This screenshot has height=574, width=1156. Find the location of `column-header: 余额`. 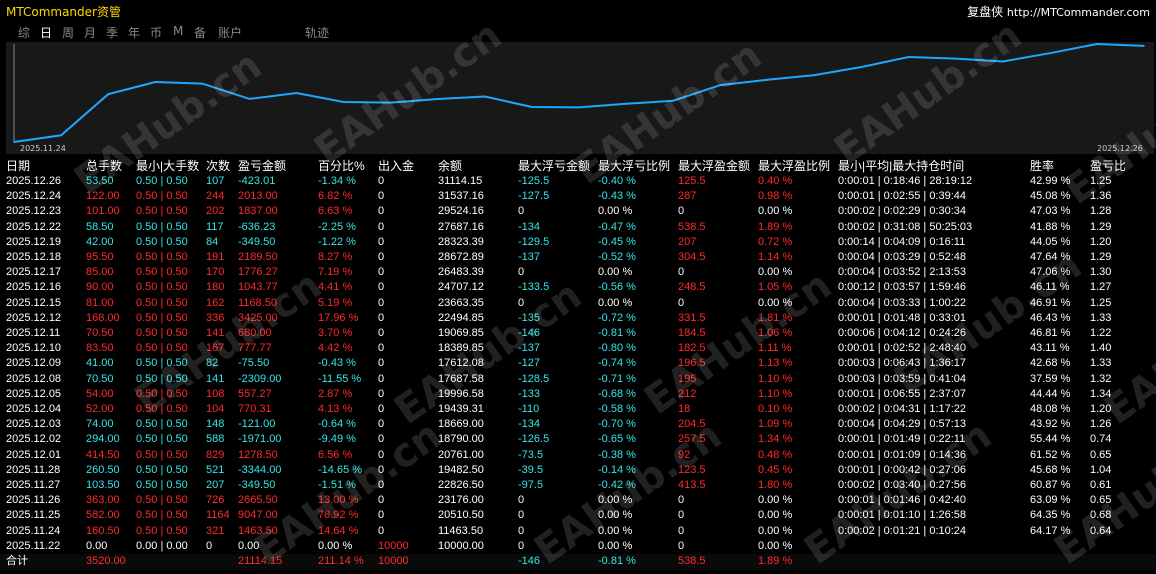

column-header: 余额 is located at coordinates (472, 165).